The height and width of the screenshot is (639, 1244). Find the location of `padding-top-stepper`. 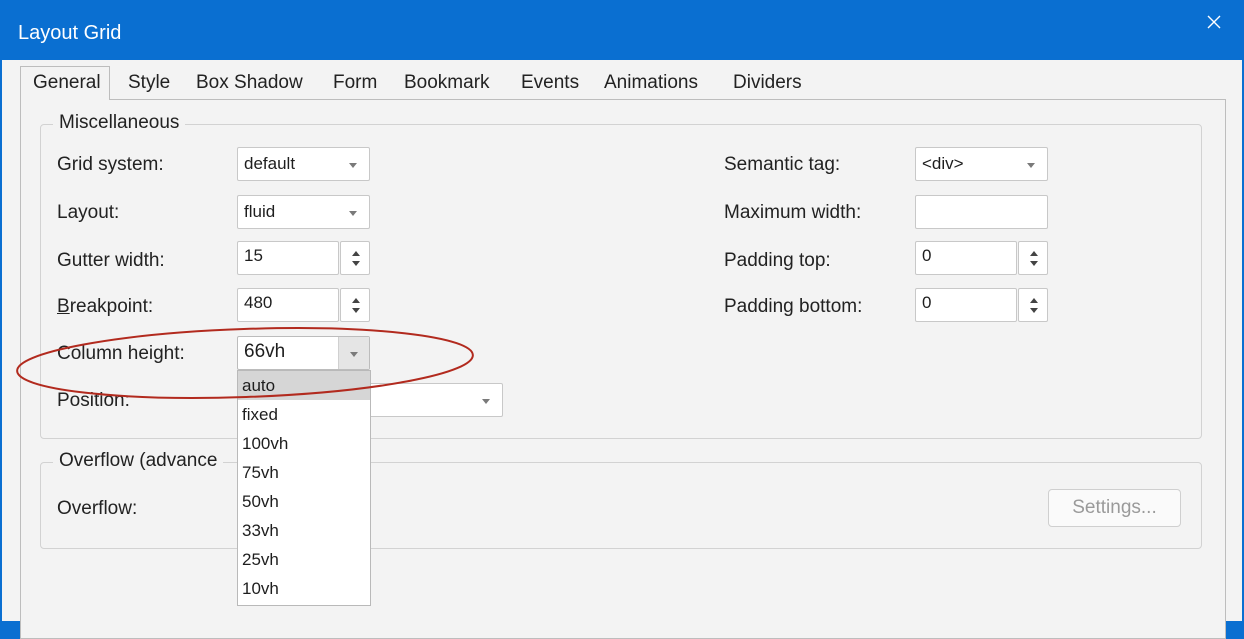

padding-top-stepper is located at coordinates (1033, 258).